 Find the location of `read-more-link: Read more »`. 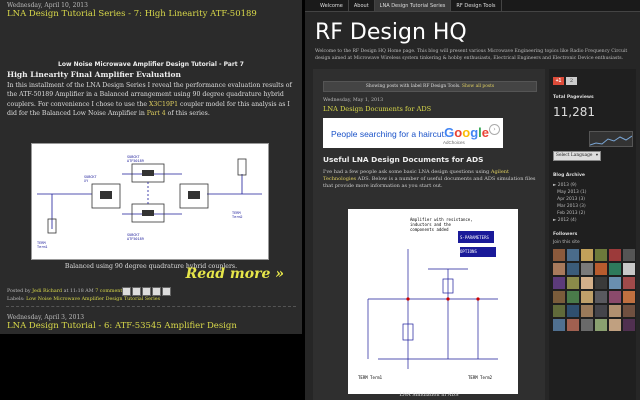

read-more-link: Read more » is located at coordinates (235, 274).